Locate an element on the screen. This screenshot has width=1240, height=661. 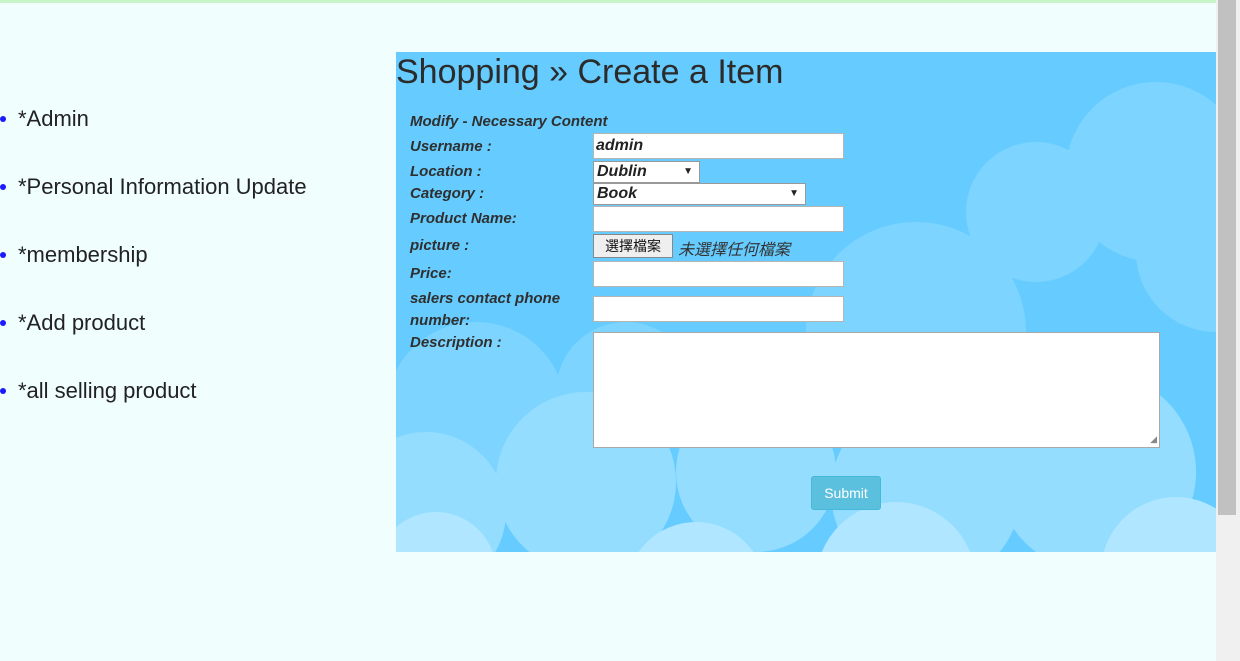
choose-file-button: 選擇檔案 is located at coordinates (633, 246).